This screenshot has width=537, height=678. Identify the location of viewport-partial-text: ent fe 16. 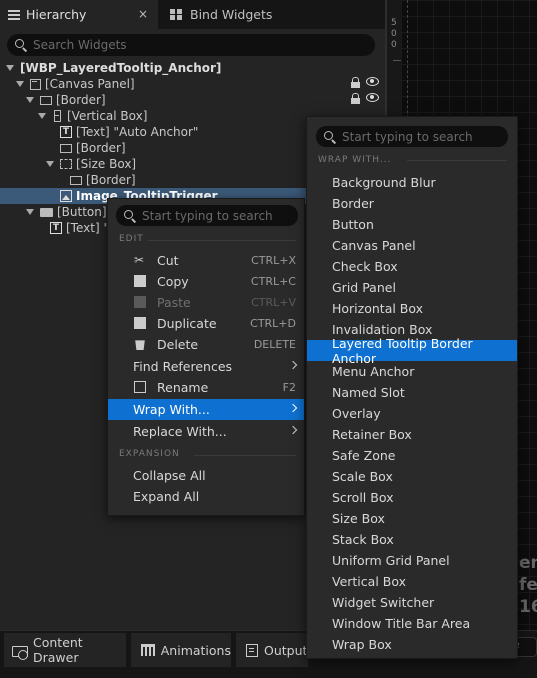
(528, 585).